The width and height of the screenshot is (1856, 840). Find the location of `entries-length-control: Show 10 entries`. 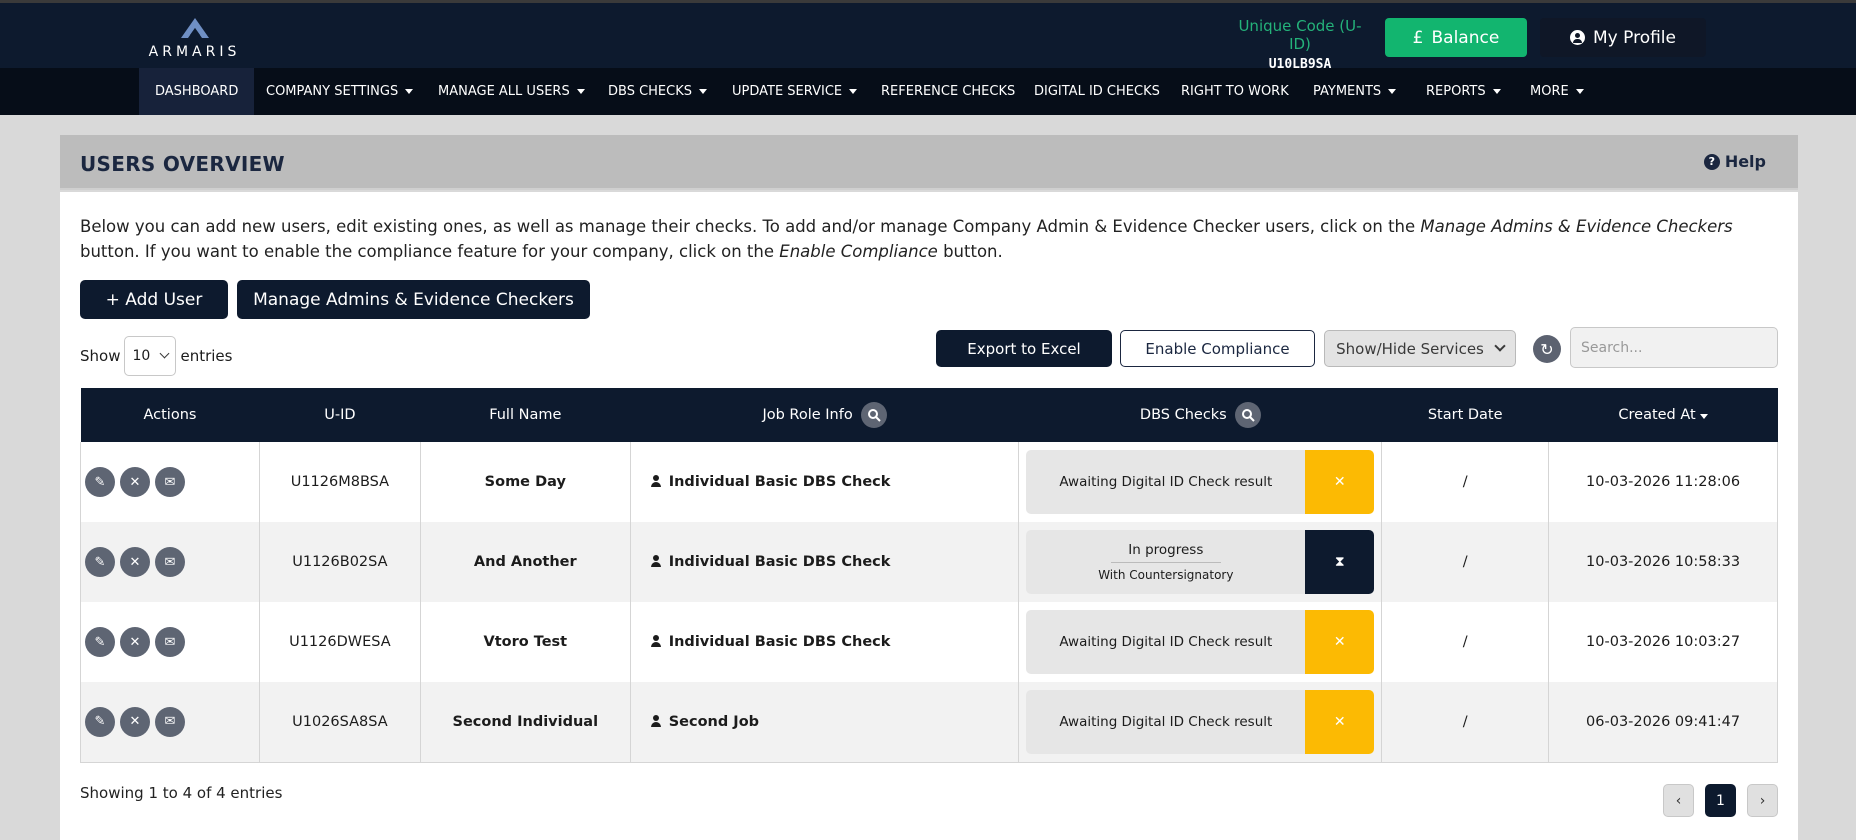

entries-length-control: Show 10 entries is located at coordinates (156, 356).